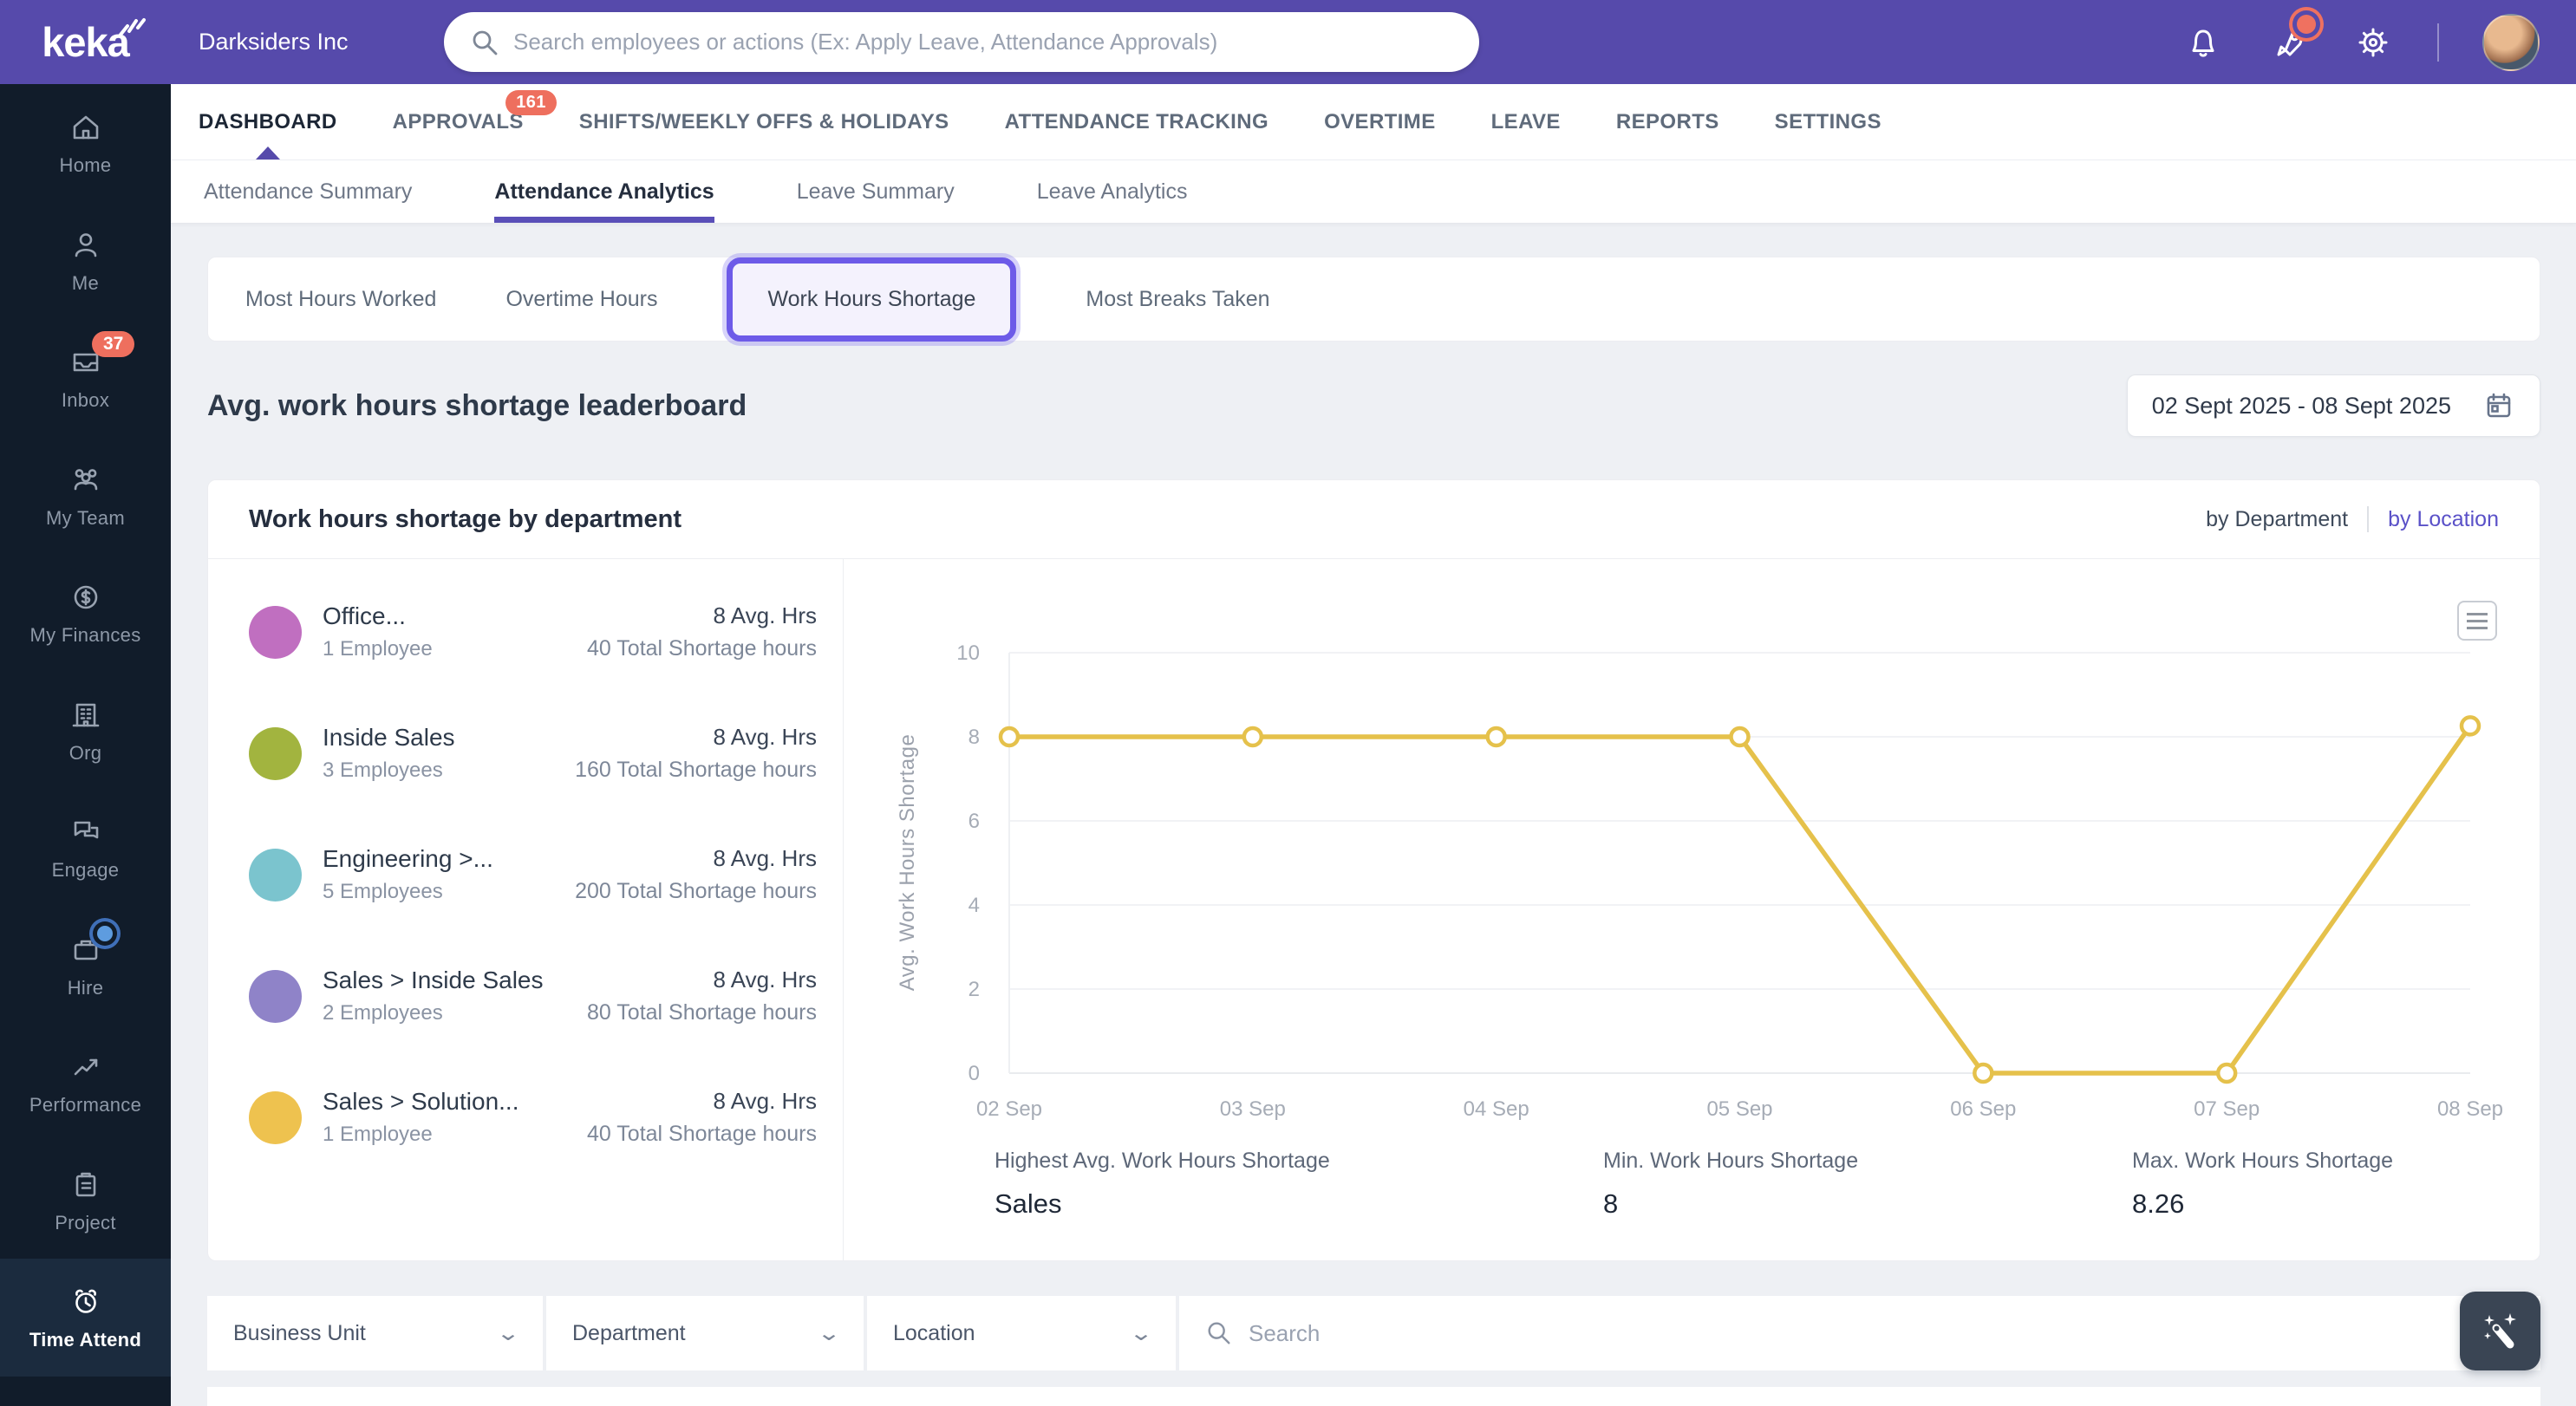  Describe the element at coordinates (1739, 1109) in the screenshot. I see `svg-text: 05 Sep` at that location.